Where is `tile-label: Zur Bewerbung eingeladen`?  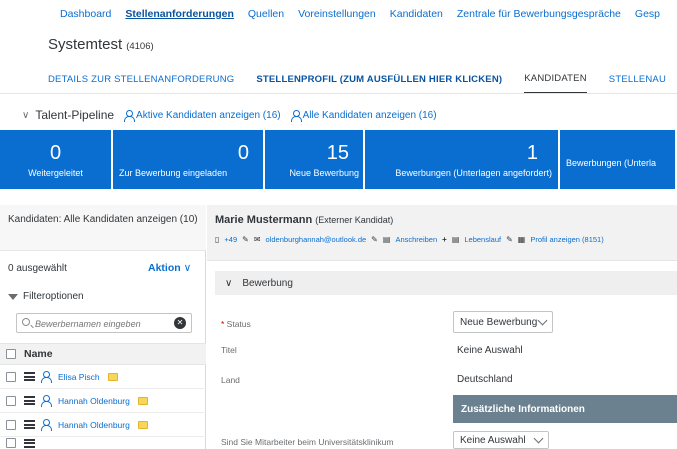
tile-label: Zur Bewerbung eingeladen is located at coordinates (173, 172).